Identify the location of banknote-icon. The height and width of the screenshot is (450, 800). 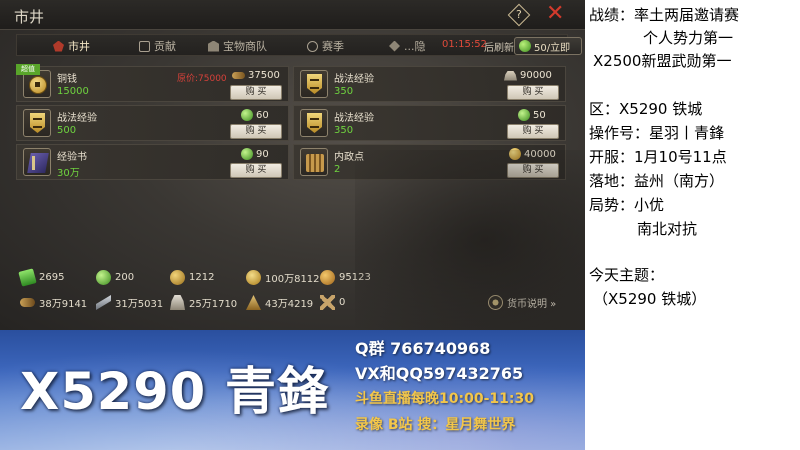
(27, 277).